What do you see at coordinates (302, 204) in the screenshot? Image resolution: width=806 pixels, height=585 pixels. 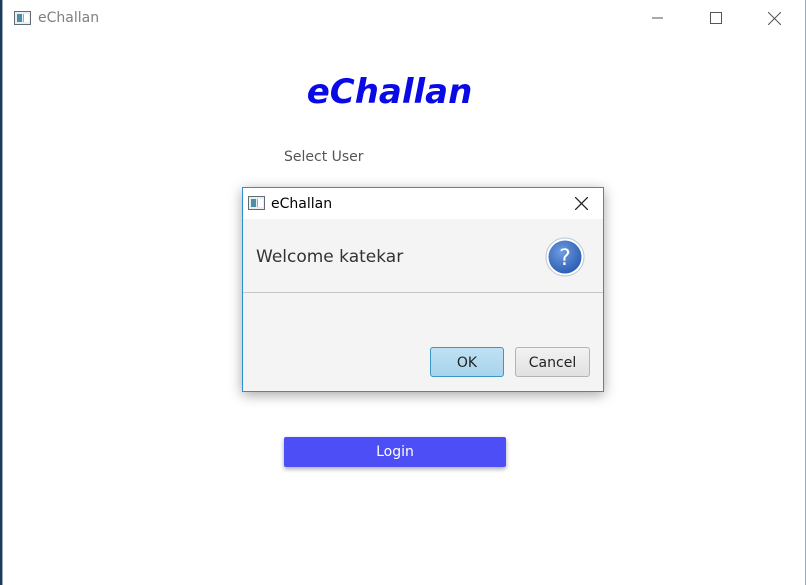 I see `dialog-title: eChallan` at bounding box center [302, 204].